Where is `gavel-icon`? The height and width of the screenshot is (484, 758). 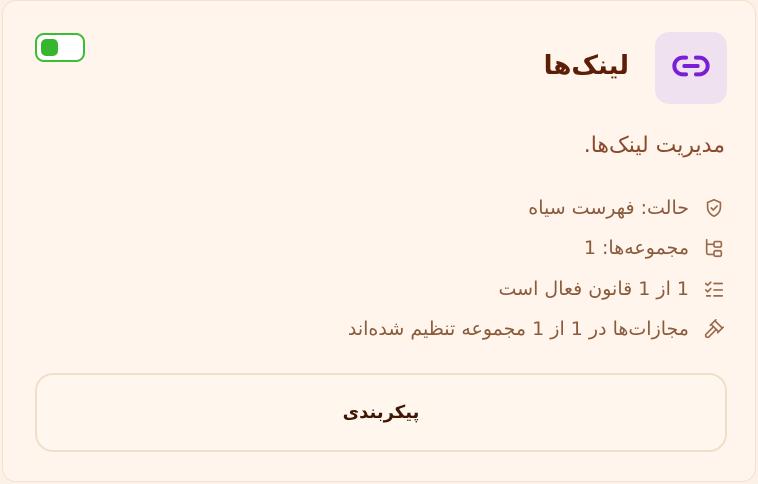
gavel-icon is located at coordinates (714, 329).